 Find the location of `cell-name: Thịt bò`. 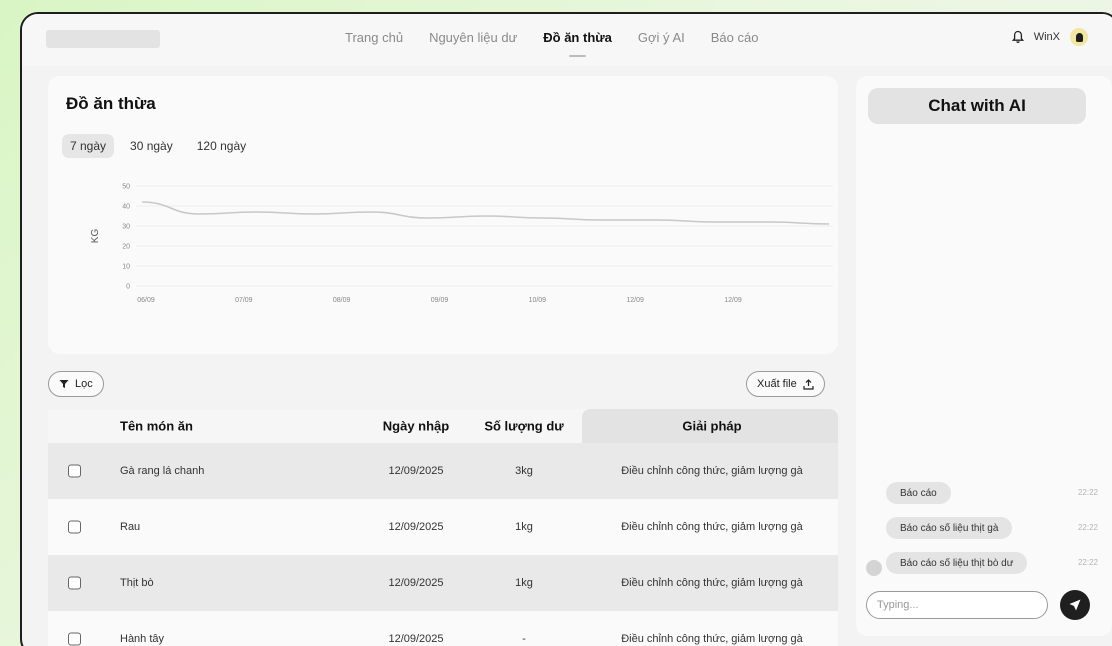

cell-name: Thịt bò is located at coordinates (137, 583).